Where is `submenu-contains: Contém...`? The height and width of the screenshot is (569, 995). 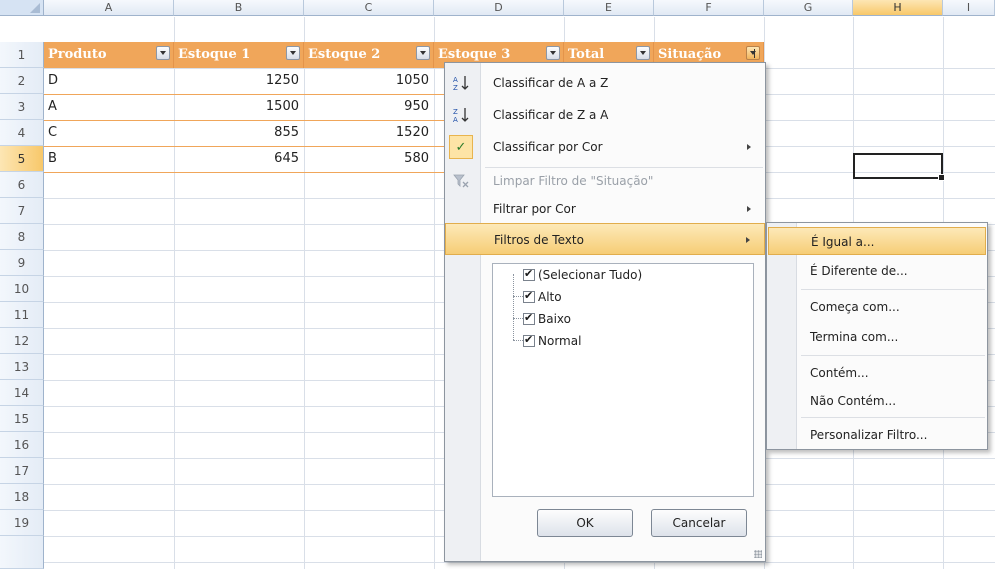 submenu-contains: Contém... is located at coordinates (877, 373).